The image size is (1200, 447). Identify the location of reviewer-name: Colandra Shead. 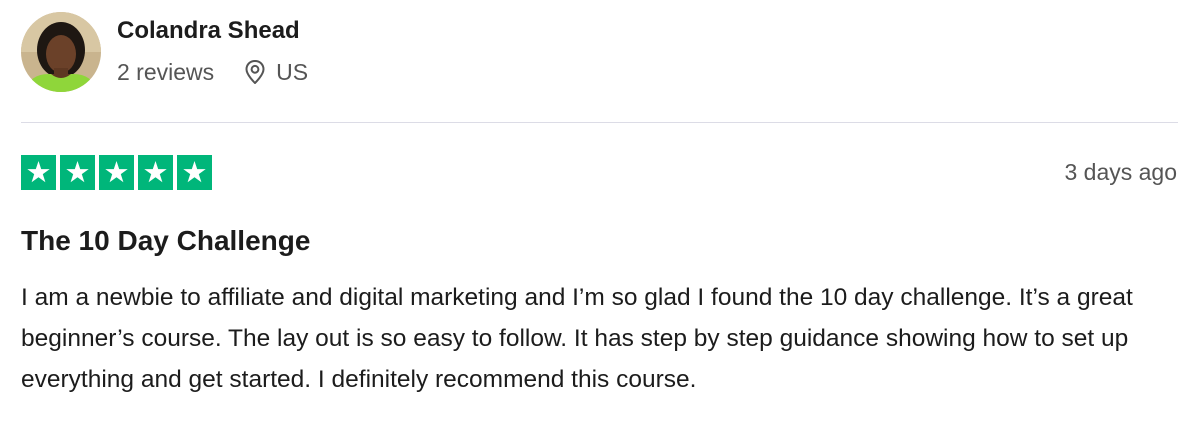
(208, 31).